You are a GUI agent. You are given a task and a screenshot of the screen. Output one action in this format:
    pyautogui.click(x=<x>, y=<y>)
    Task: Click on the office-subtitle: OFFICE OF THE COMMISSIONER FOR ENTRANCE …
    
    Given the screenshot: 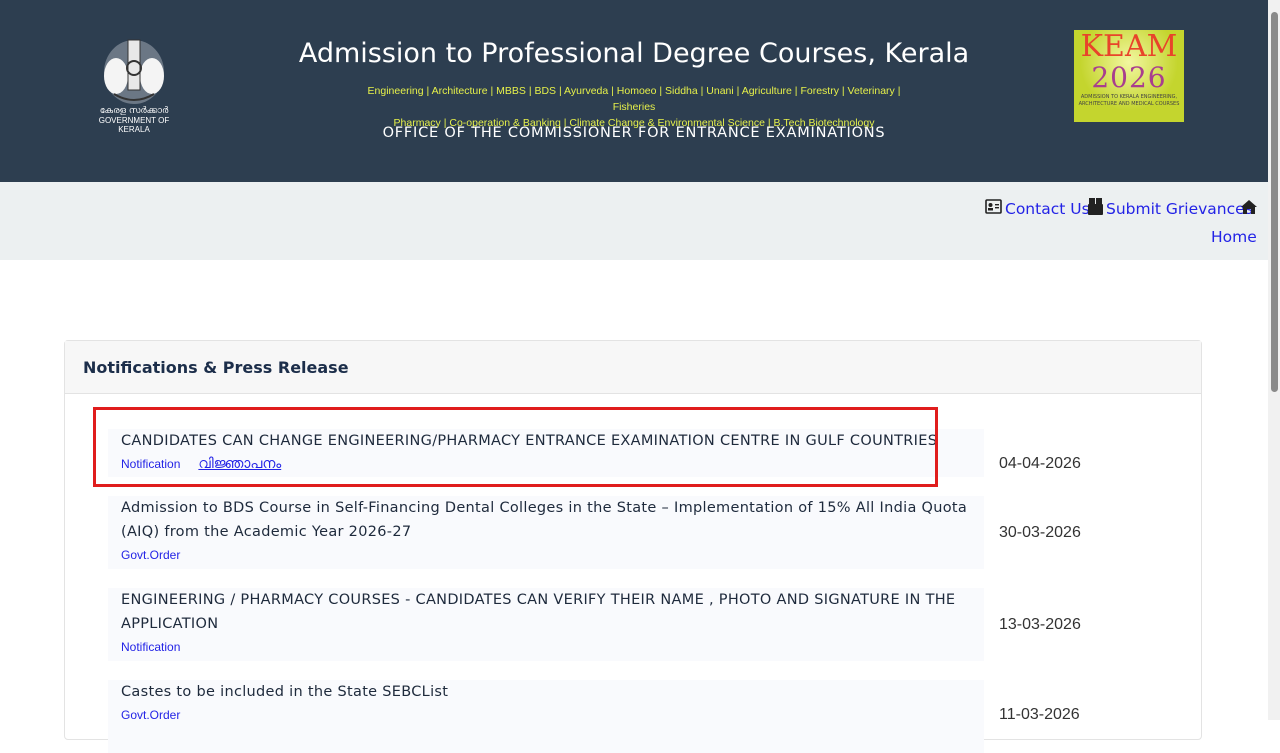 What is the action you would take?
    pyautogui.click(x=634, y=133)
    